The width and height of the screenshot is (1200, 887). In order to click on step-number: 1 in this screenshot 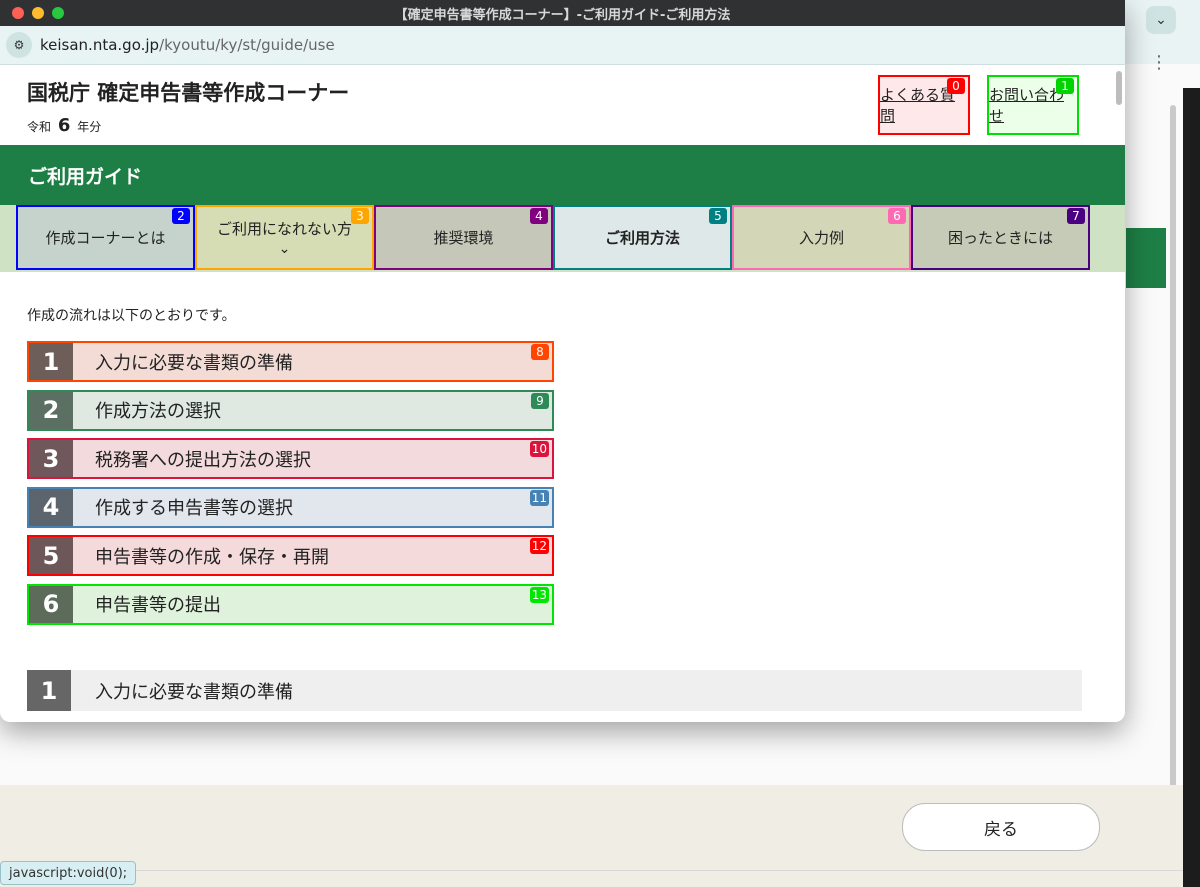, I will do `click(51, 361)`.